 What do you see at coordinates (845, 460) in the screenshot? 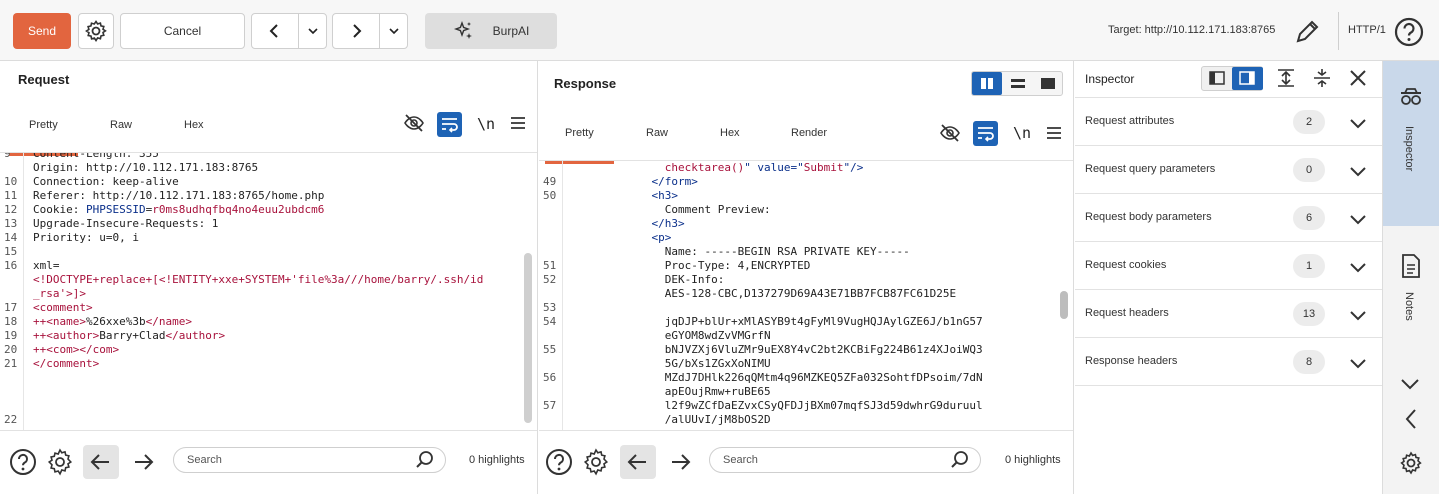
I see `response-search-input: Search` at bounding box center [845, 460].